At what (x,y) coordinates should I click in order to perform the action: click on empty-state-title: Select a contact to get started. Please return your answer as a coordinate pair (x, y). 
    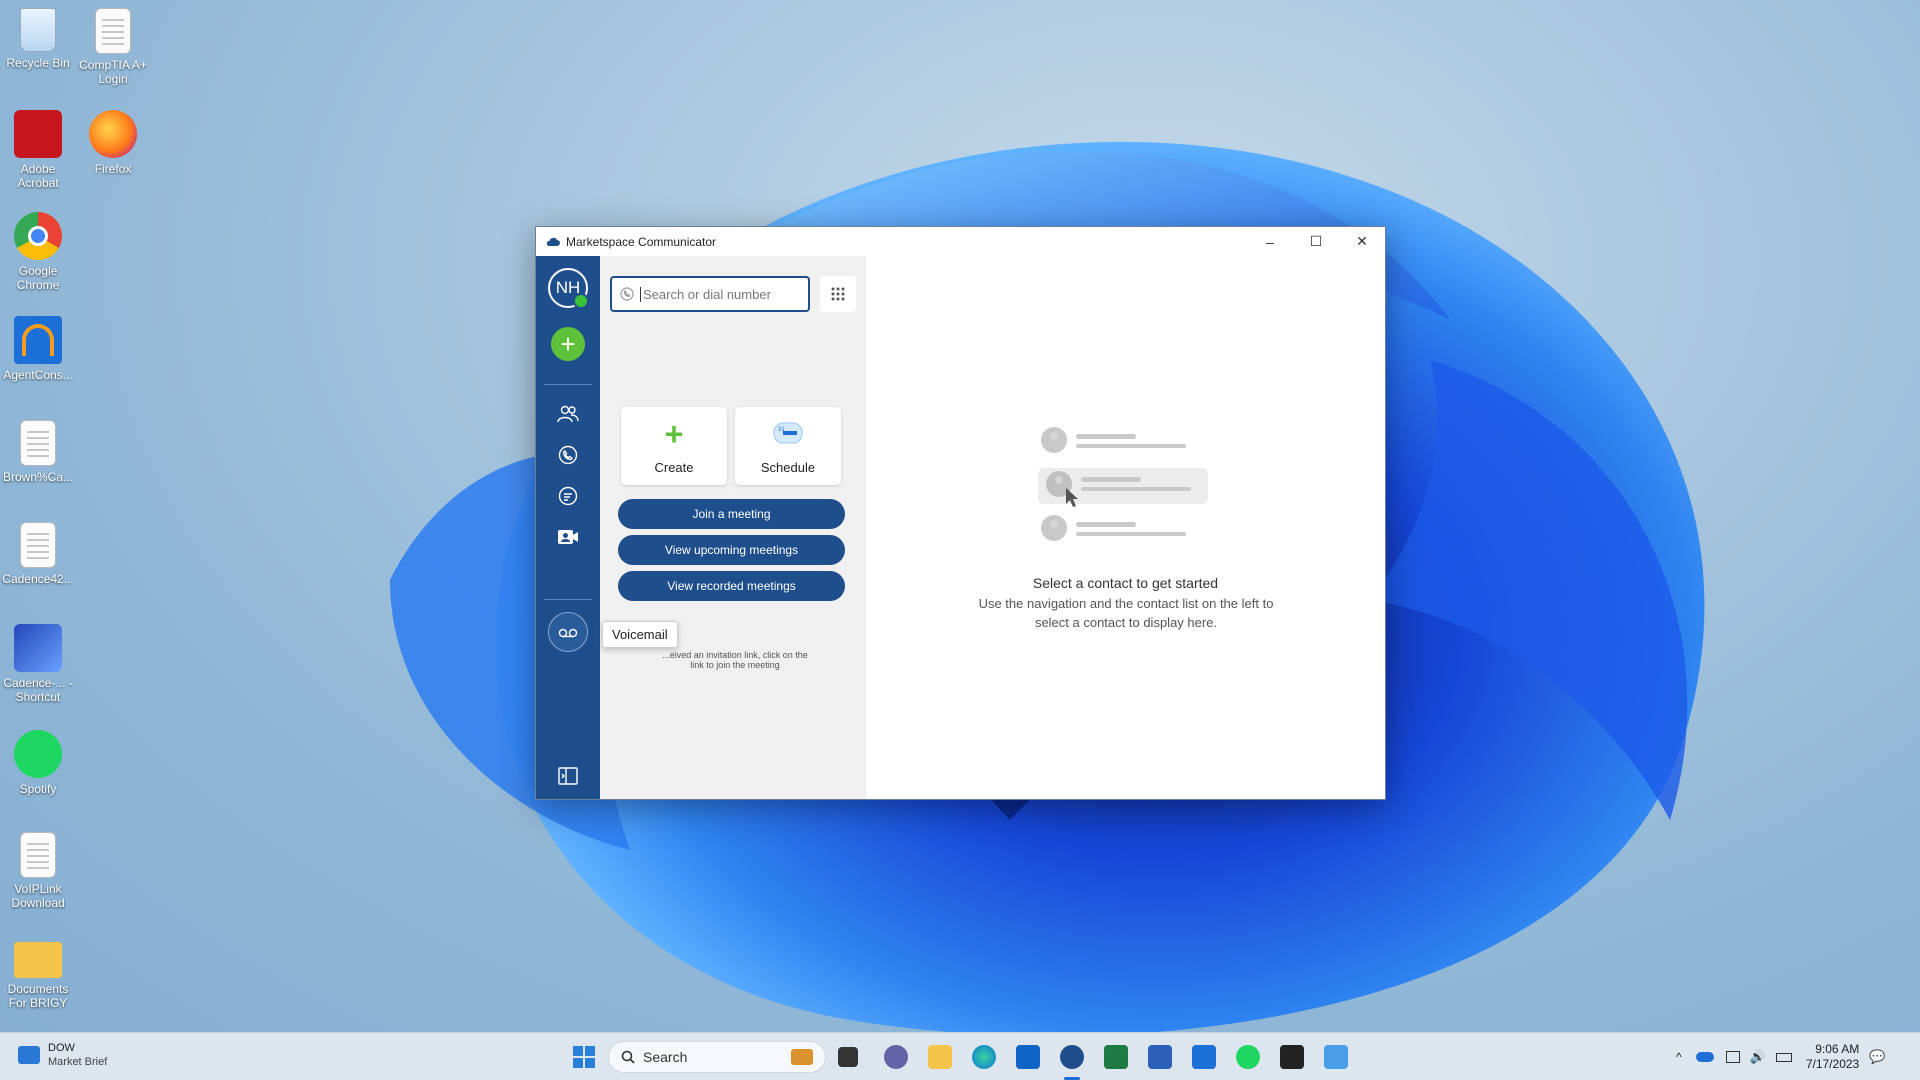
    Looking at the image, I should click on (1125, 583).